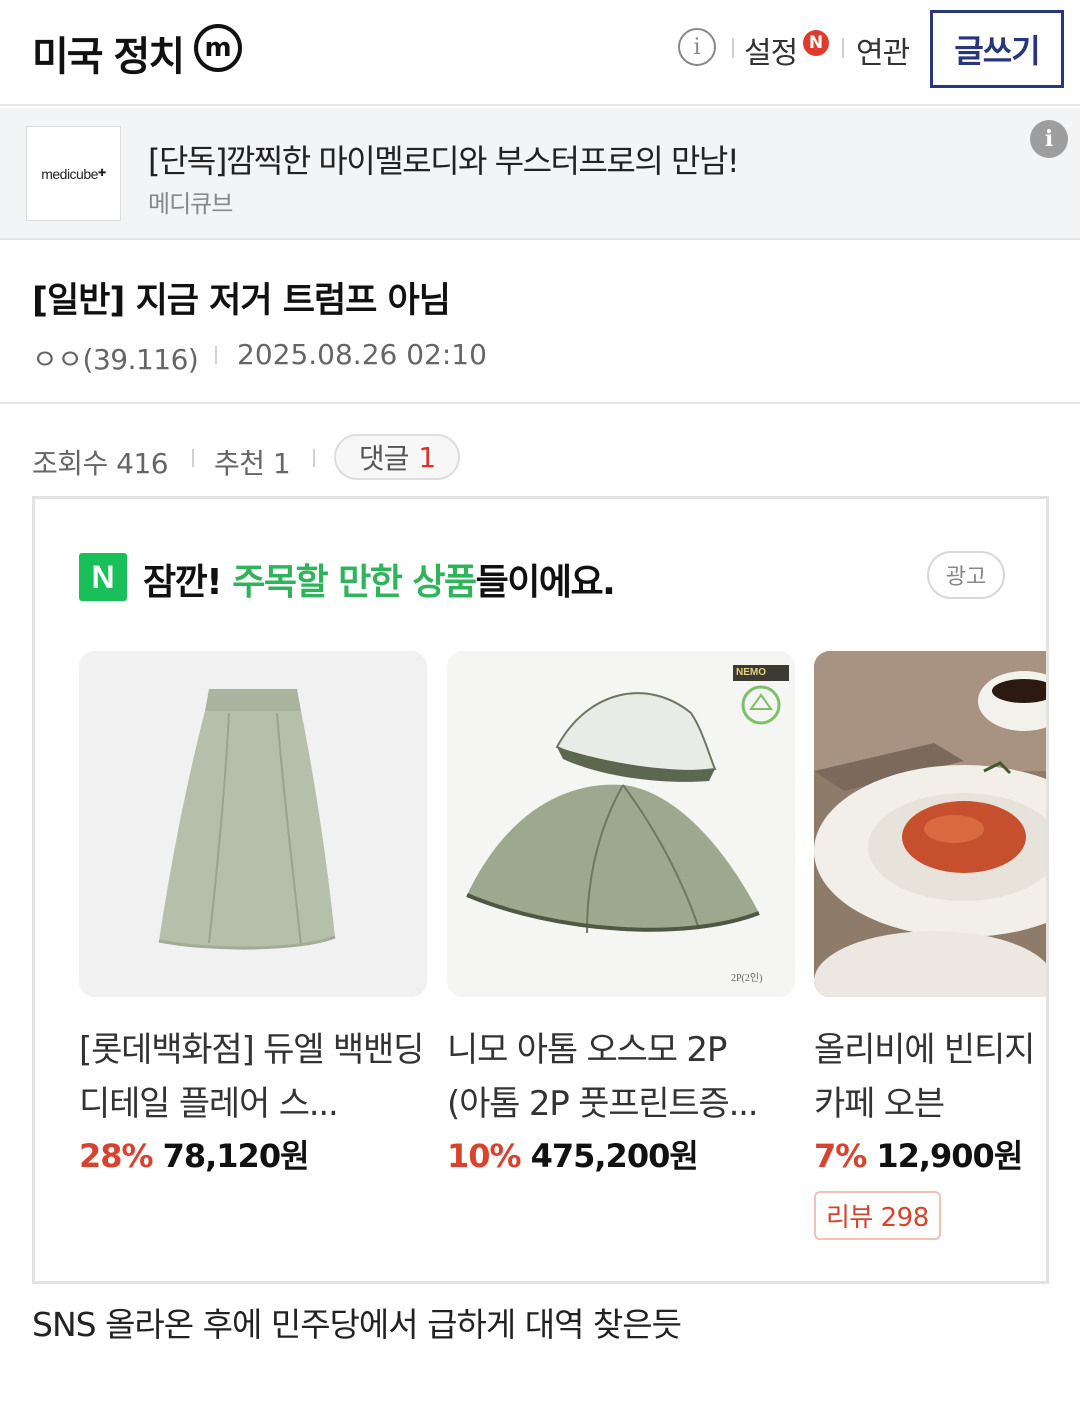 This screenshot has width=1080, height=1407. Describe the element at coordinates (108, 53) in the screenshot. I see `gallery-title: 미국 정치` at that location.